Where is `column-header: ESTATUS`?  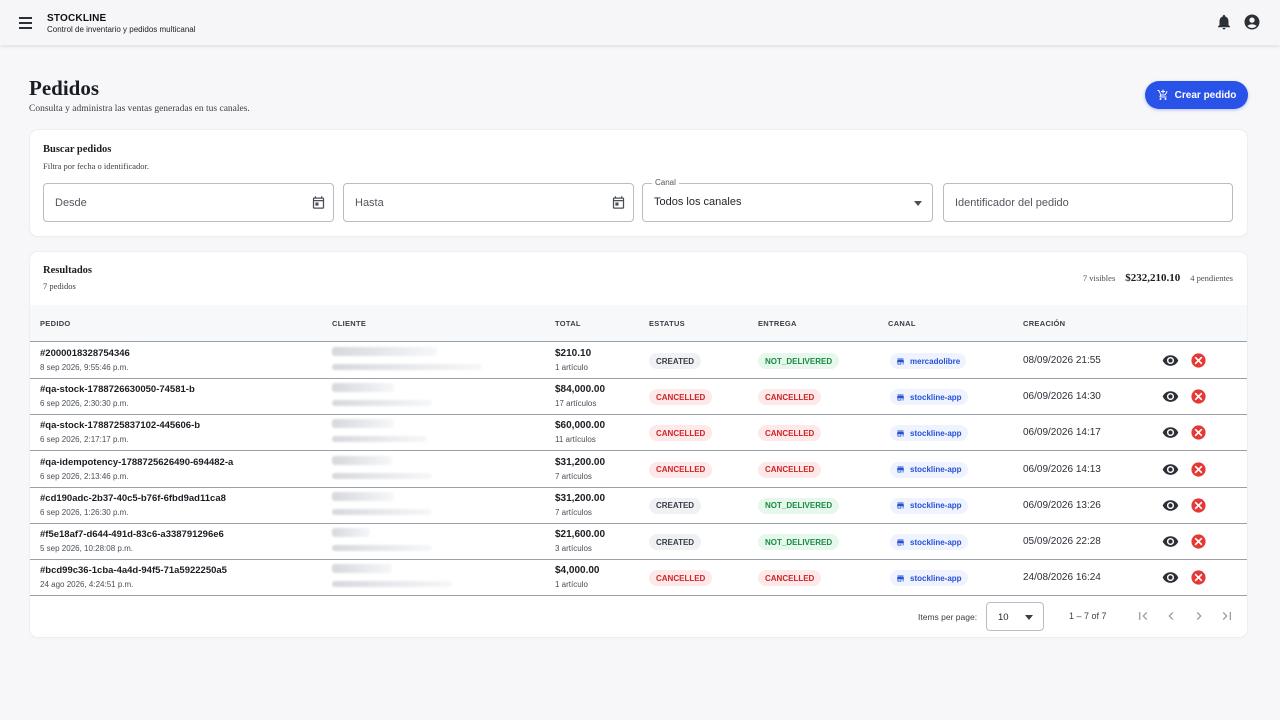 column-header: ESTATUS is located at coordinates (667, 323).